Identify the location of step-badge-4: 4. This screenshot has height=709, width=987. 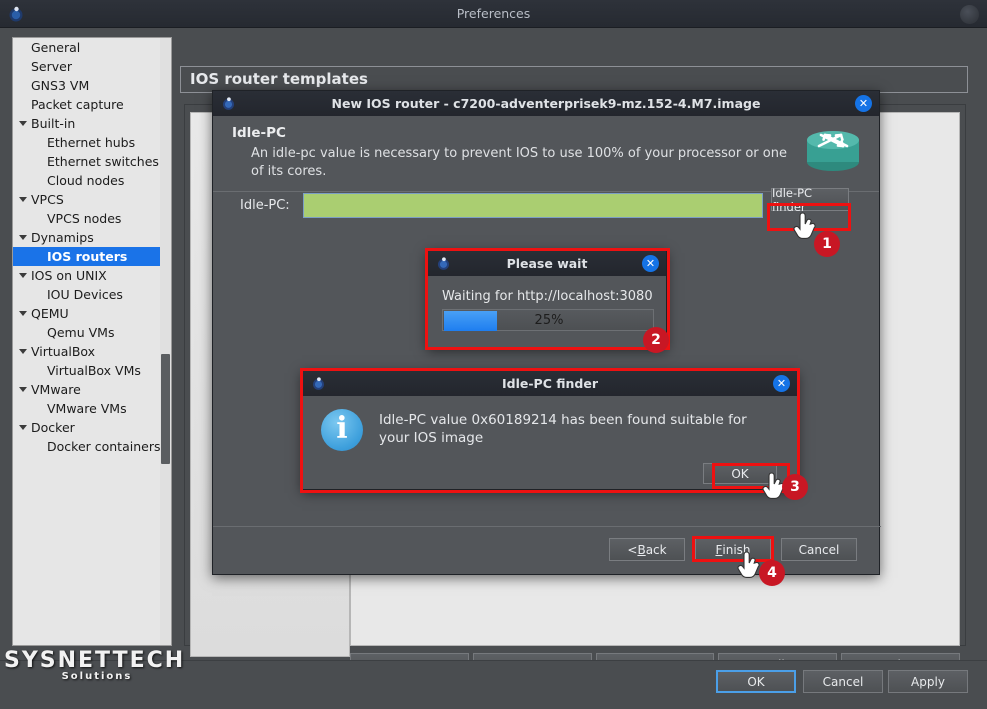
(772, 573).